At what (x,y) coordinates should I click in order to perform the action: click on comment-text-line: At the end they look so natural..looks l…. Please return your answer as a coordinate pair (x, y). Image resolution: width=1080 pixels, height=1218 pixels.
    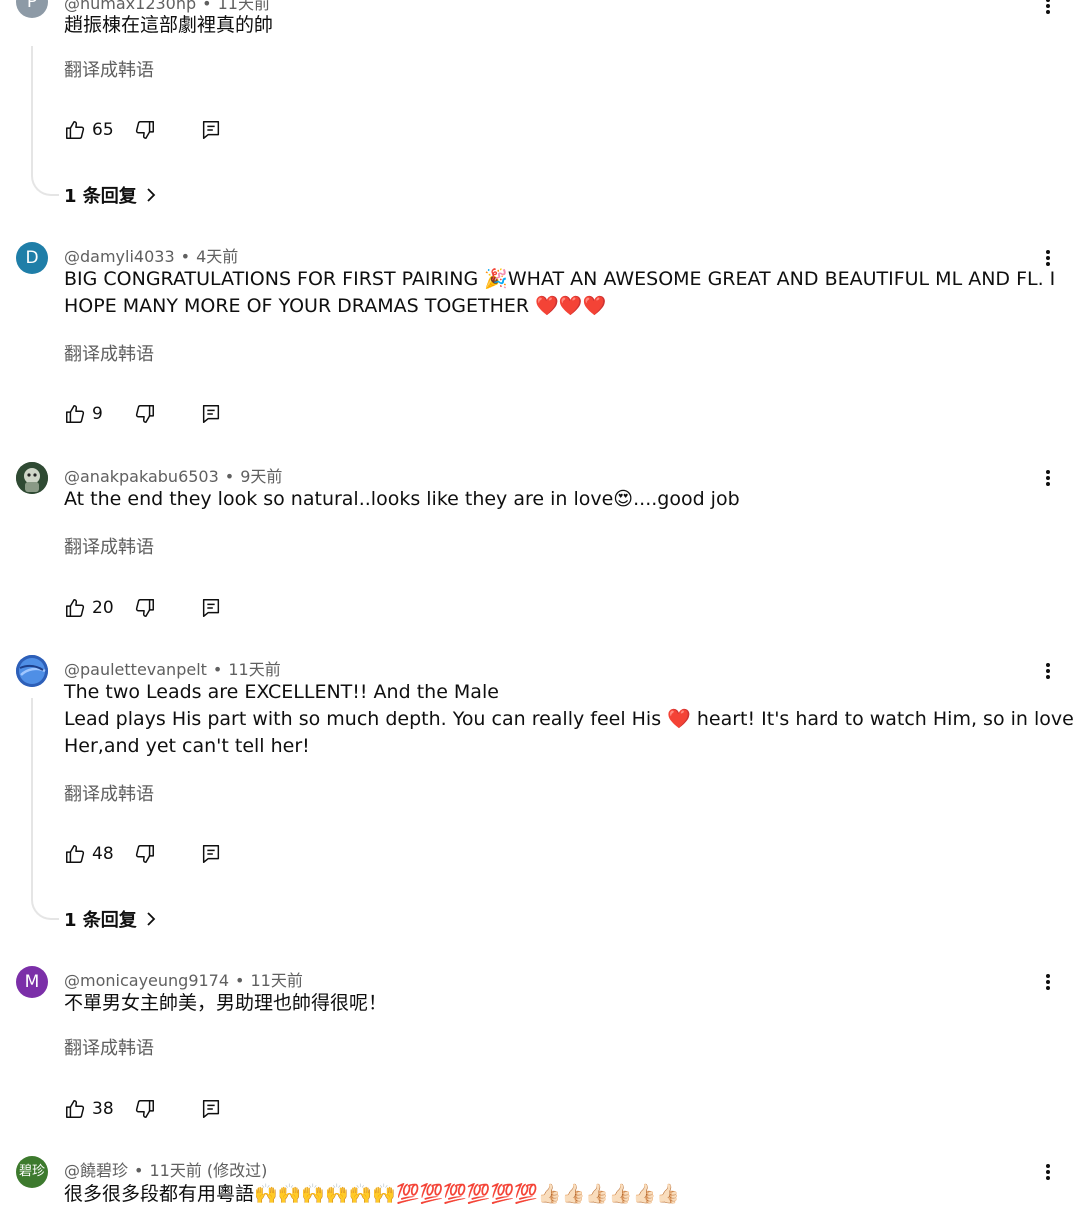
    Looking at the image, I should click on (402, 499).